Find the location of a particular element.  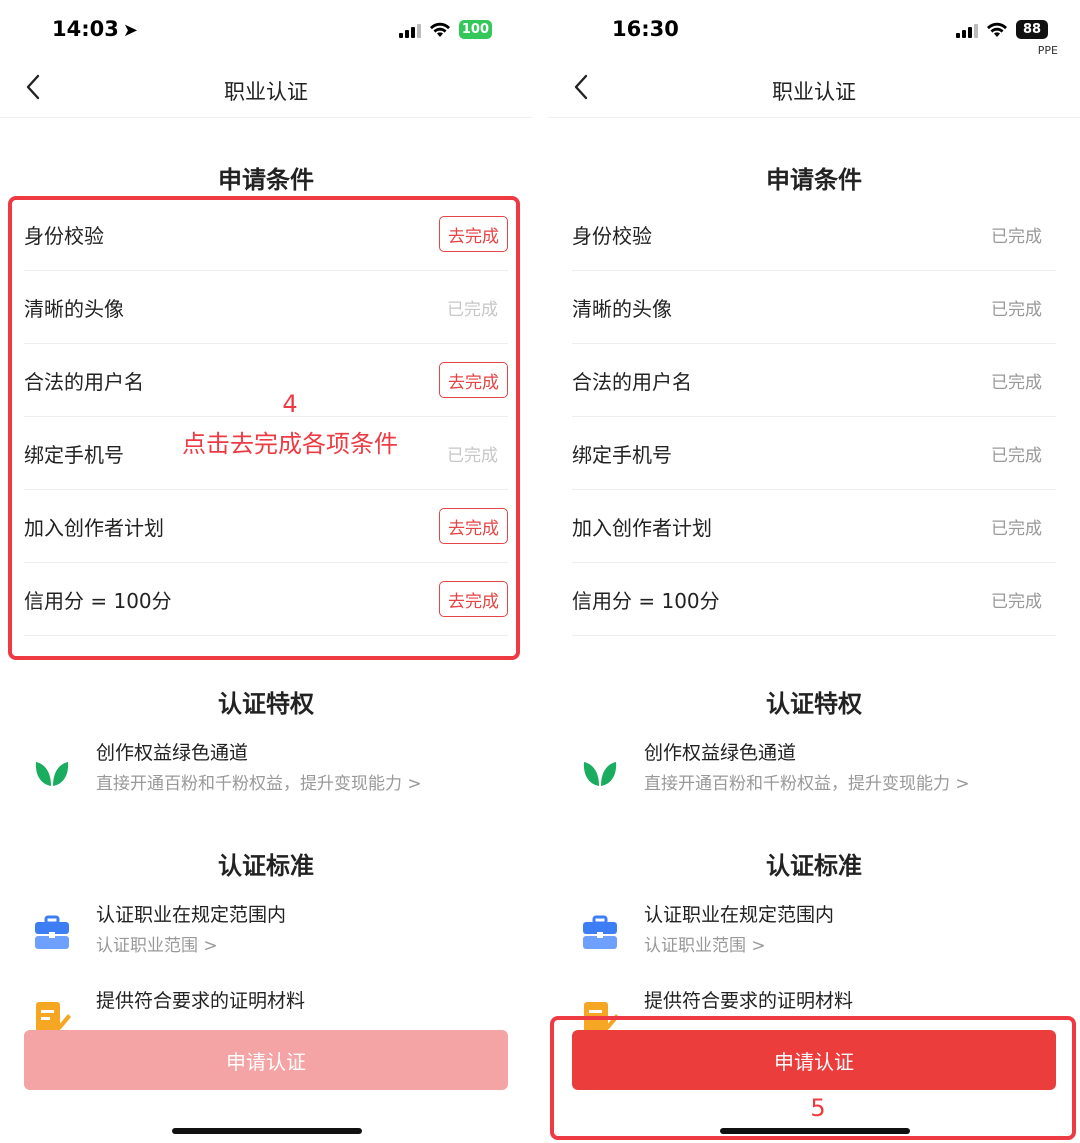

condition-row-phone: 绑定手机号 已完成 is located at coordinates (814, 453).